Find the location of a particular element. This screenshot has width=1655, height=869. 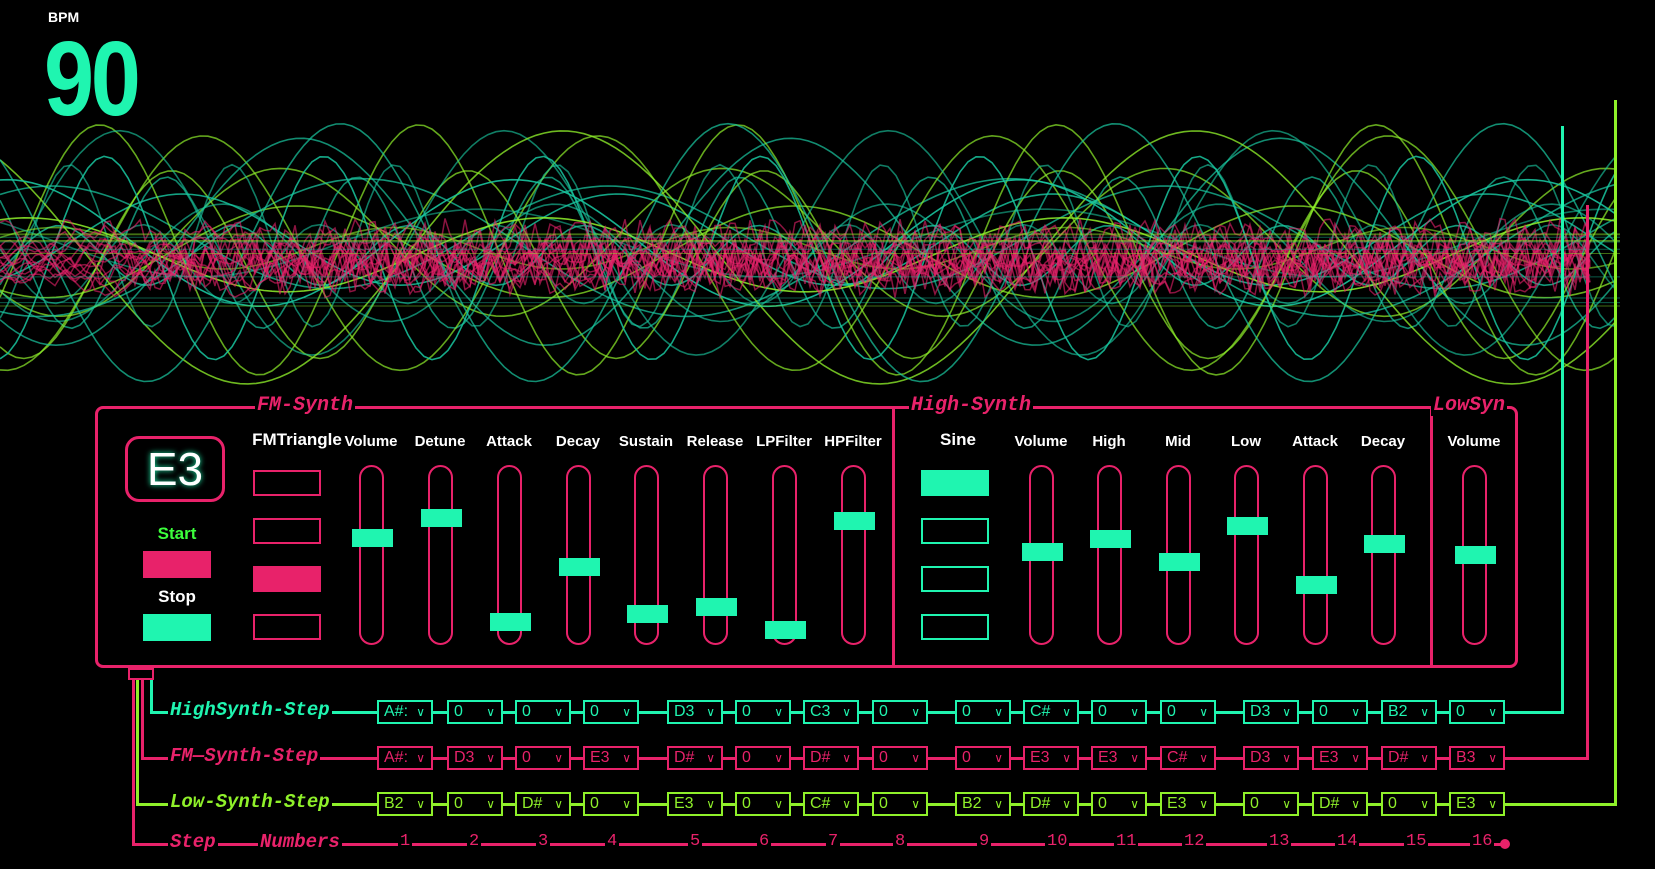

step-select-fm: B3 ∨ is located at coordinates (1477, 758).